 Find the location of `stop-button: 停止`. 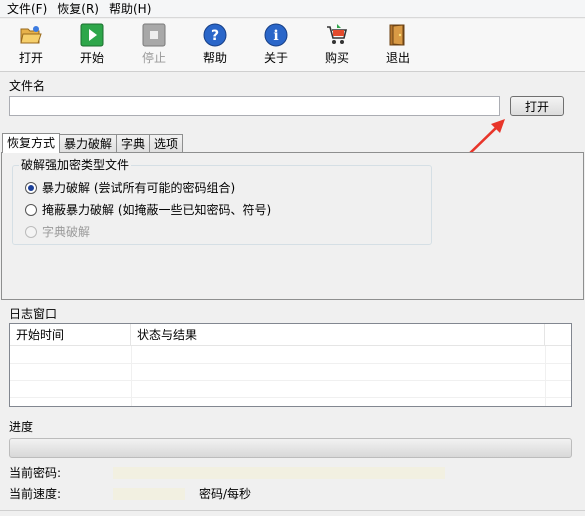

stop-button: 停止 is located at coordinates (154, 46).